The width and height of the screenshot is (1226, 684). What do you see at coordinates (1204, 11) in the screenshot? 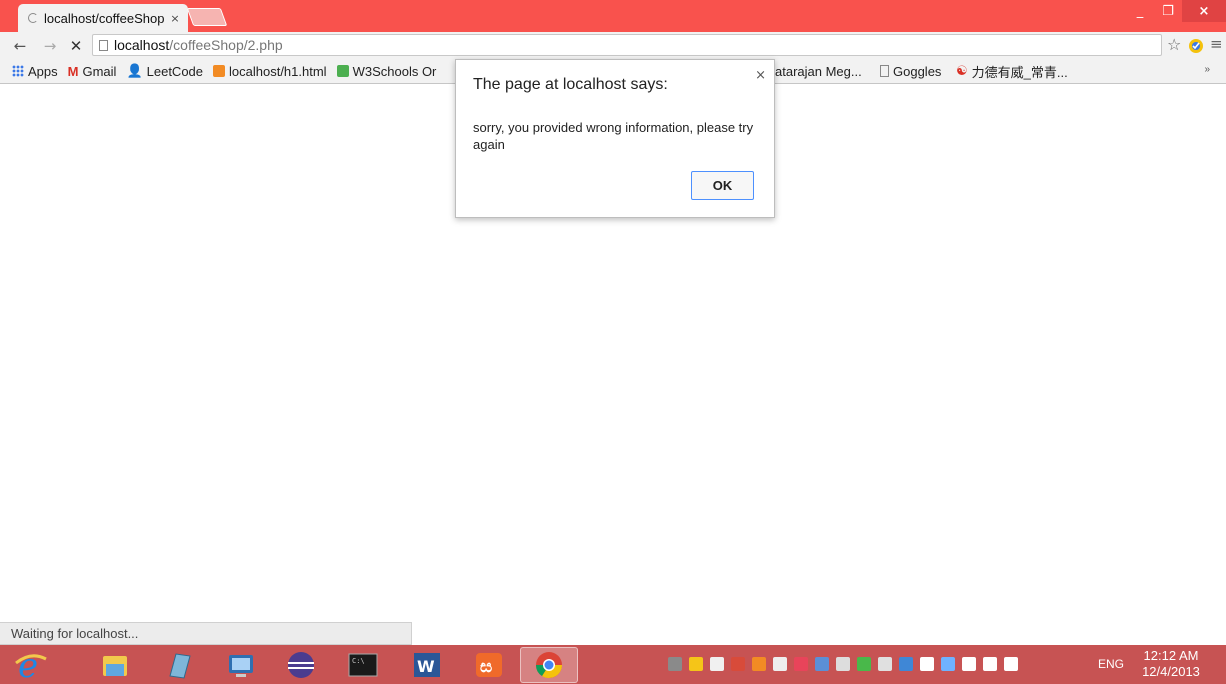
I see `close-window-button: ×` at bounding box center [1204, 11].